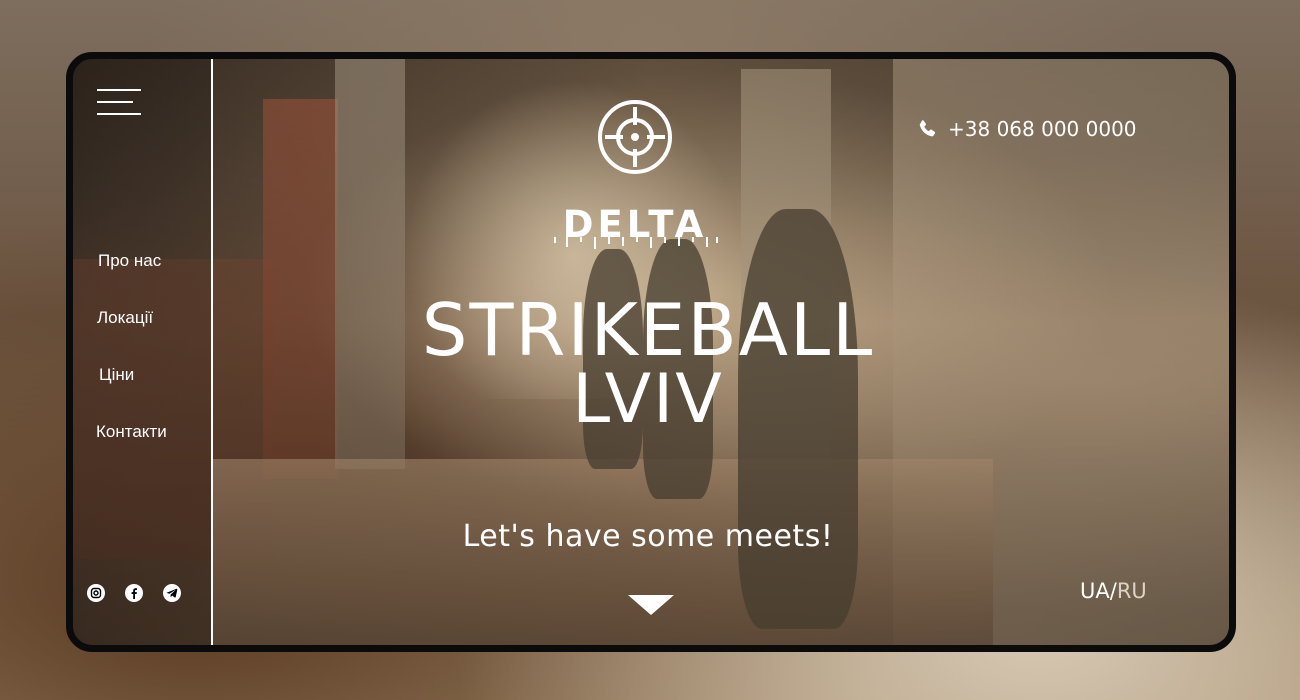 The width and height of the screenshot is (1300, 700). What do you see at coordinates (927, 128) in the screenshot?
I see `phone-icon` at bounding box center [927, 128].